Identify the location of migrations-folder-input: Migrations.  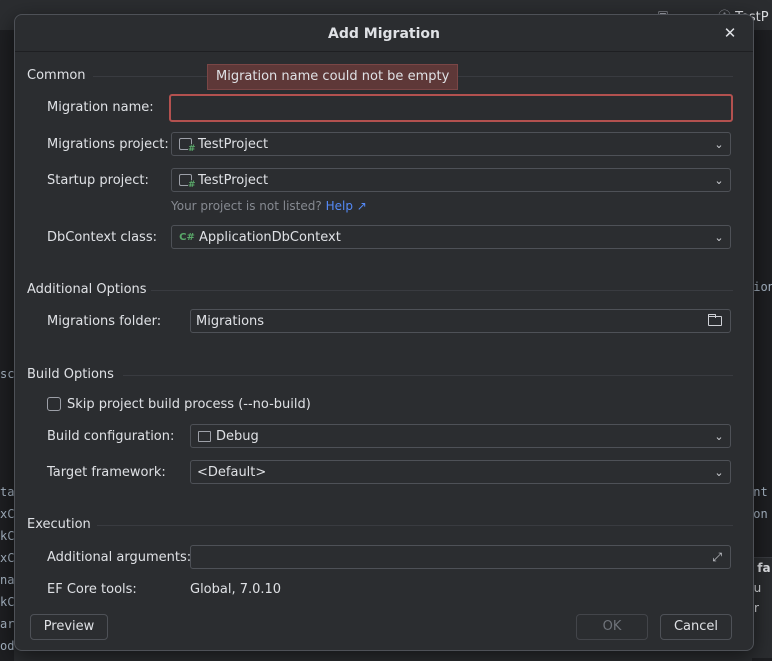
(460, 321).